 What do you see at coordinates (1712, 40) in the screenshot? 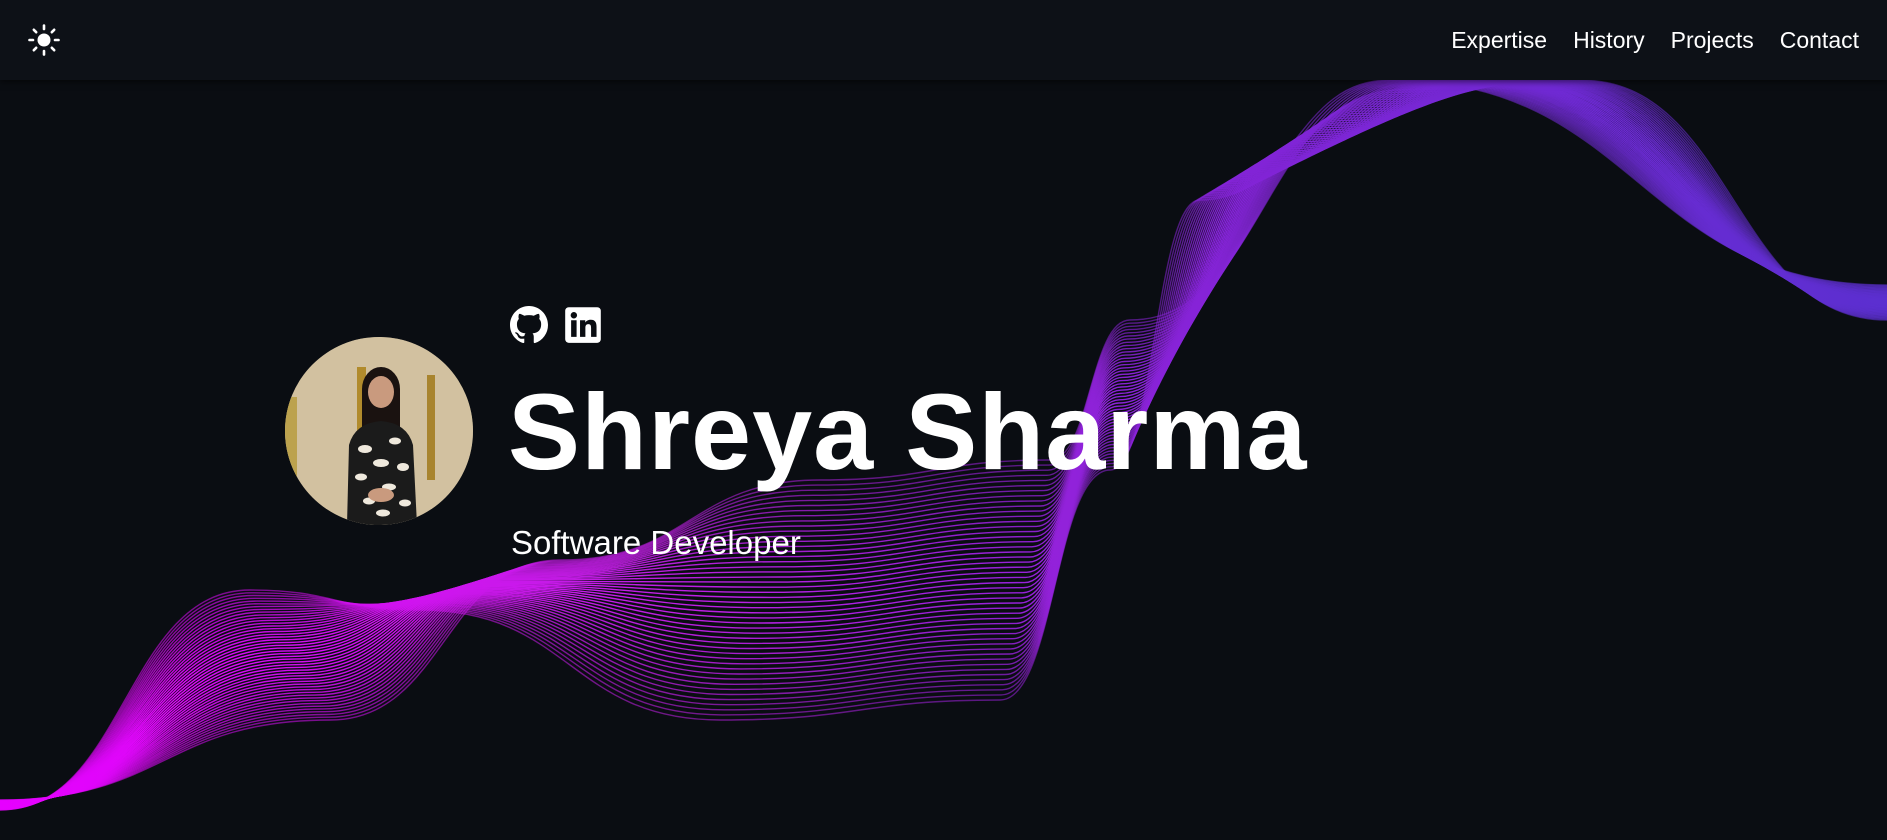
I see `nav-link-projects: Projects` at bounding box center [1712, 40].